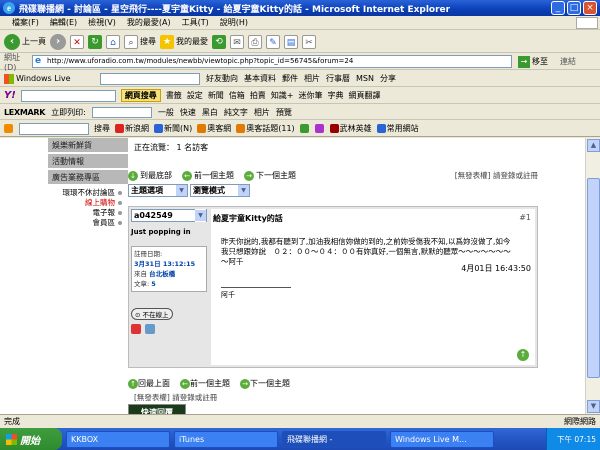  What do you see at coordinates (149, 22) in the screenshot?
I see `menu-favorites: 我的最愛(A)` at bounding box center [149, 22].